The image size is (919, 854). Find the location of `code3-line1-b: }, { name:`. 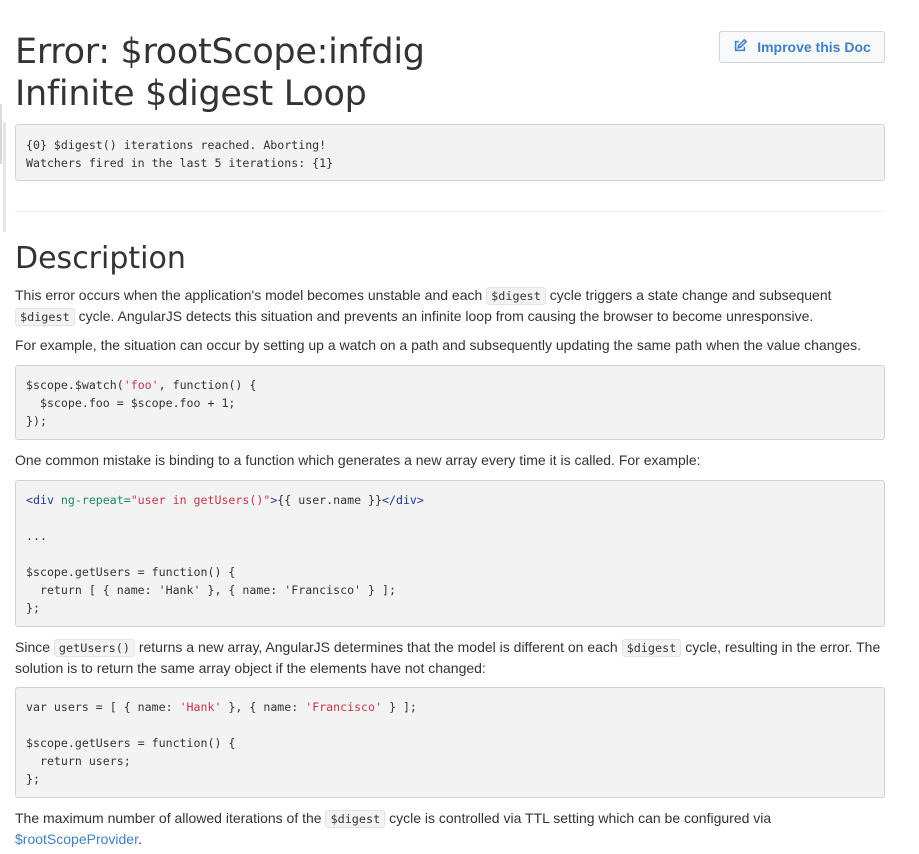

code3-line1-b: }, { name: is located at coordinates (263, 707).